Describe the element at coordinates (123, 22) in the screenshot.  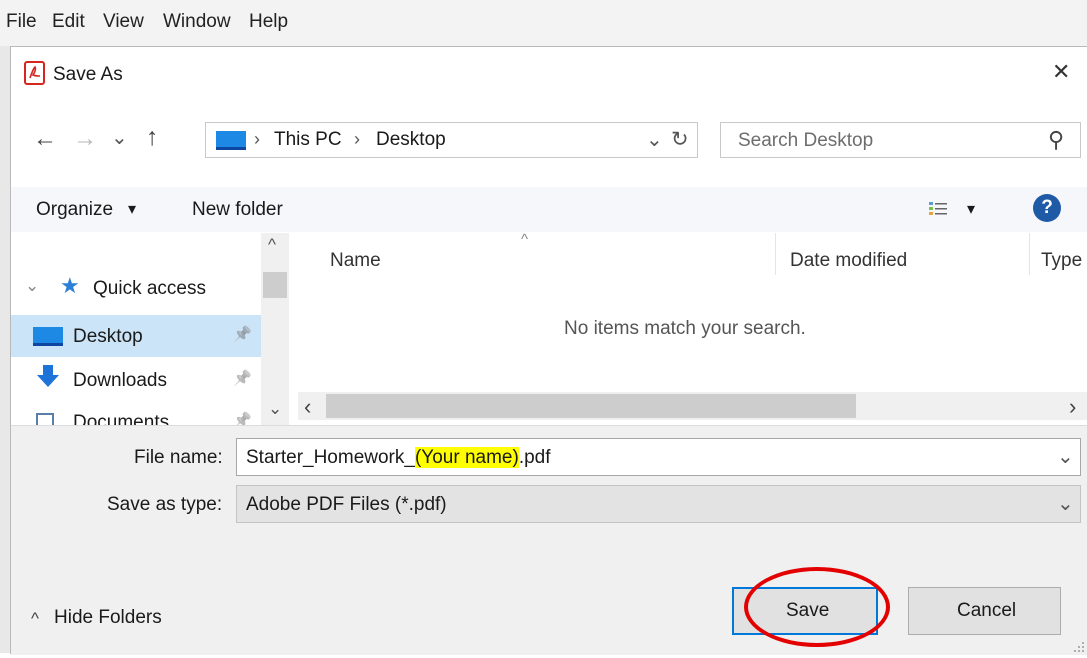
I see `menu-view: View` at that location.